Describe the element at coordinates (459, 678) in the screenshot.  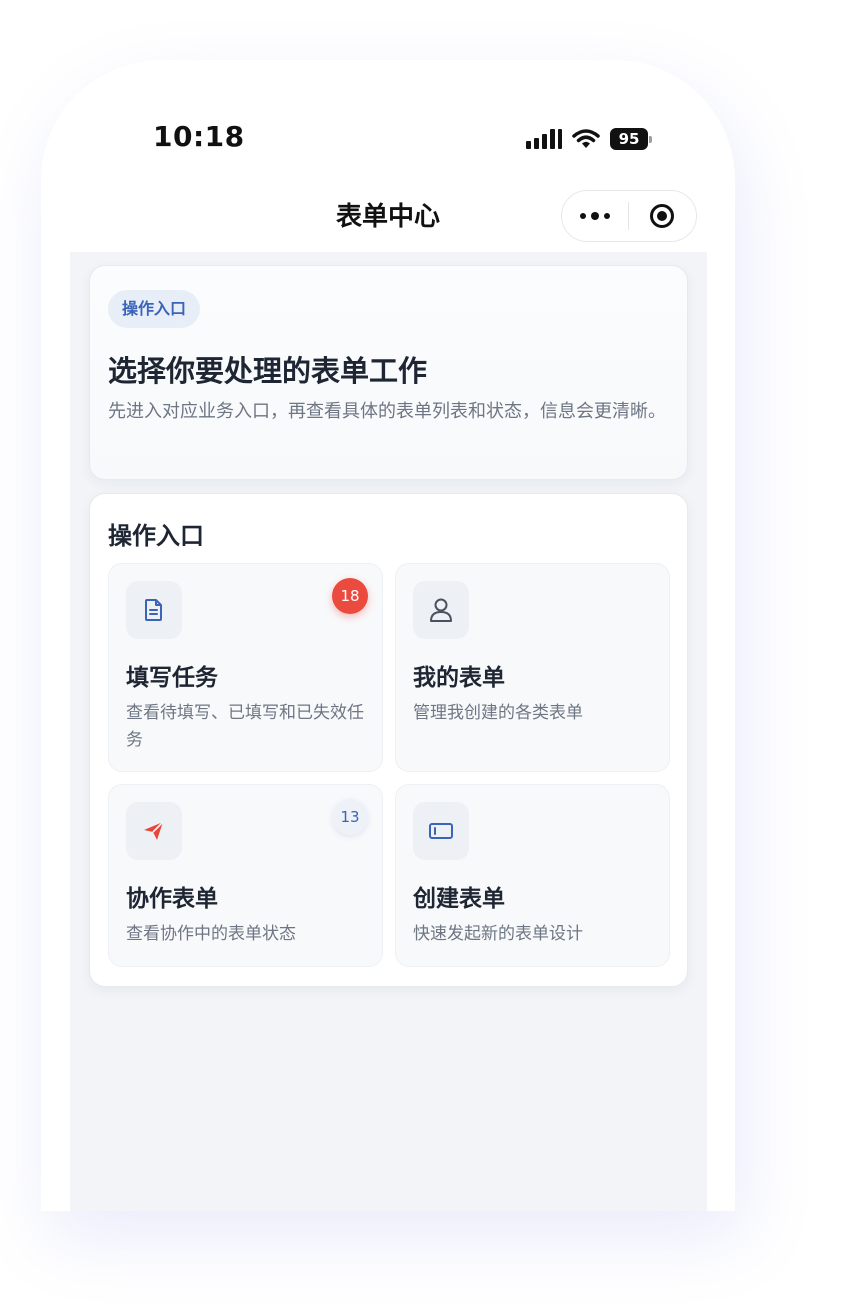
I see `tile-title: 我的表单` at that location.